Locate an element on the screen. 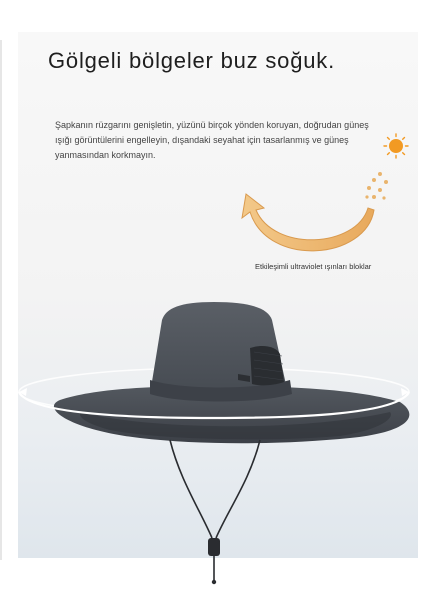  uv-arrow-icon is located at coordinates (314, 212).